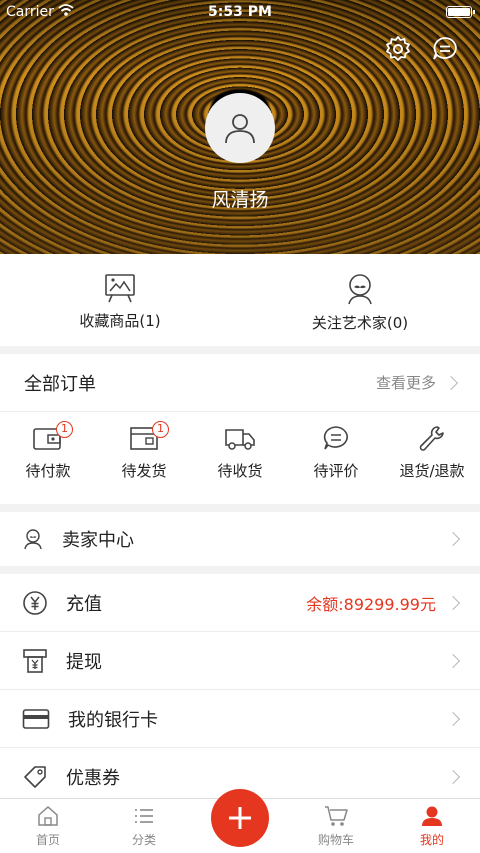  Describe the element at coordinates (336, 471) in the screenshot. I see `pending-review-label: 待评价` at that location.